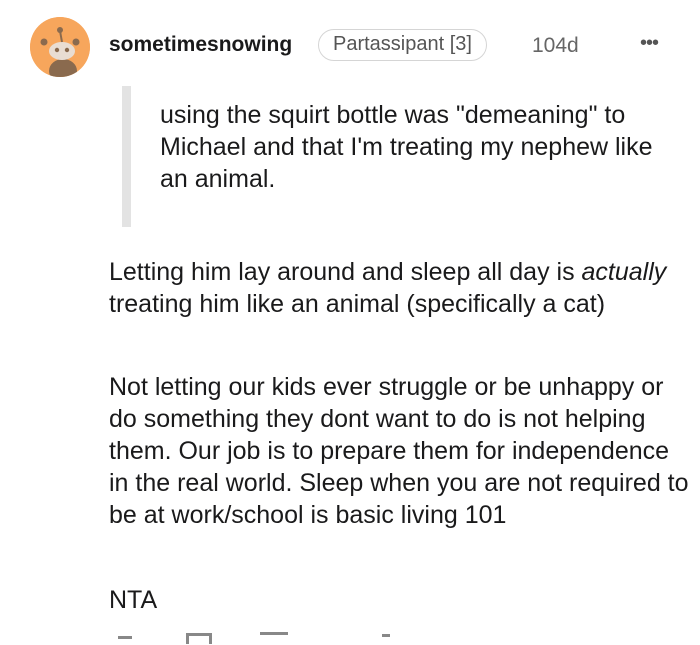 This screenshot has height=645, width=700. What do you see at coordinates (555, 46) in the screenshot?
I see `comment-age: 104d` at bounding box center [555, 46].